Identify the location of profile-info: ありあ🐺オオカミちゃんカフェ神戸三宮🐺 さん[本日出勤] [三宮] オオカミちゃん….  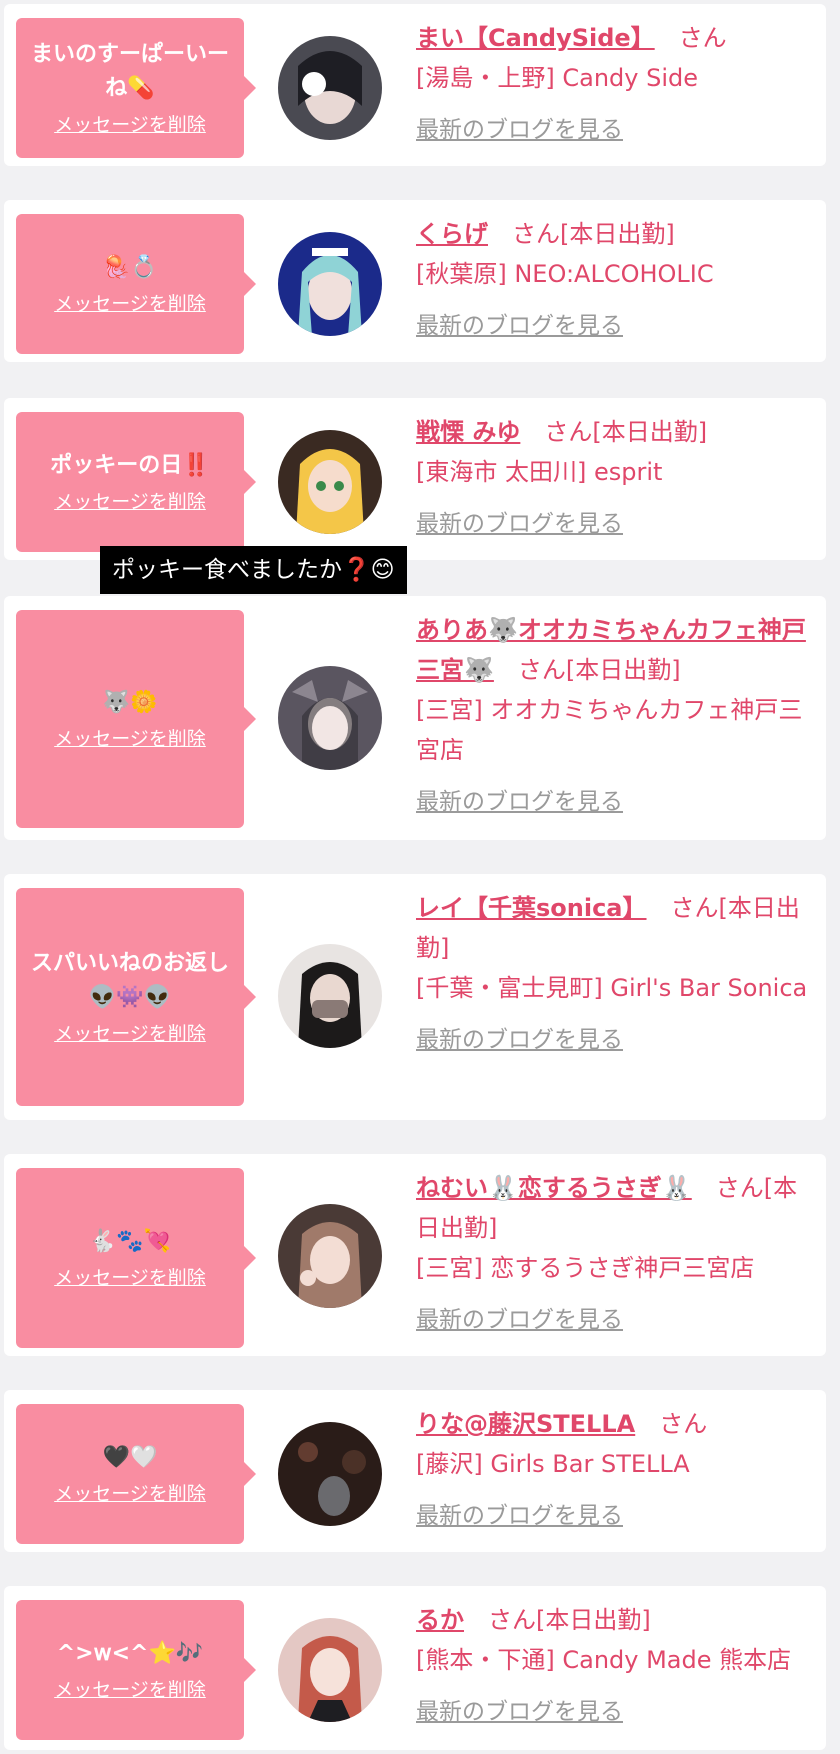
(616, 716).